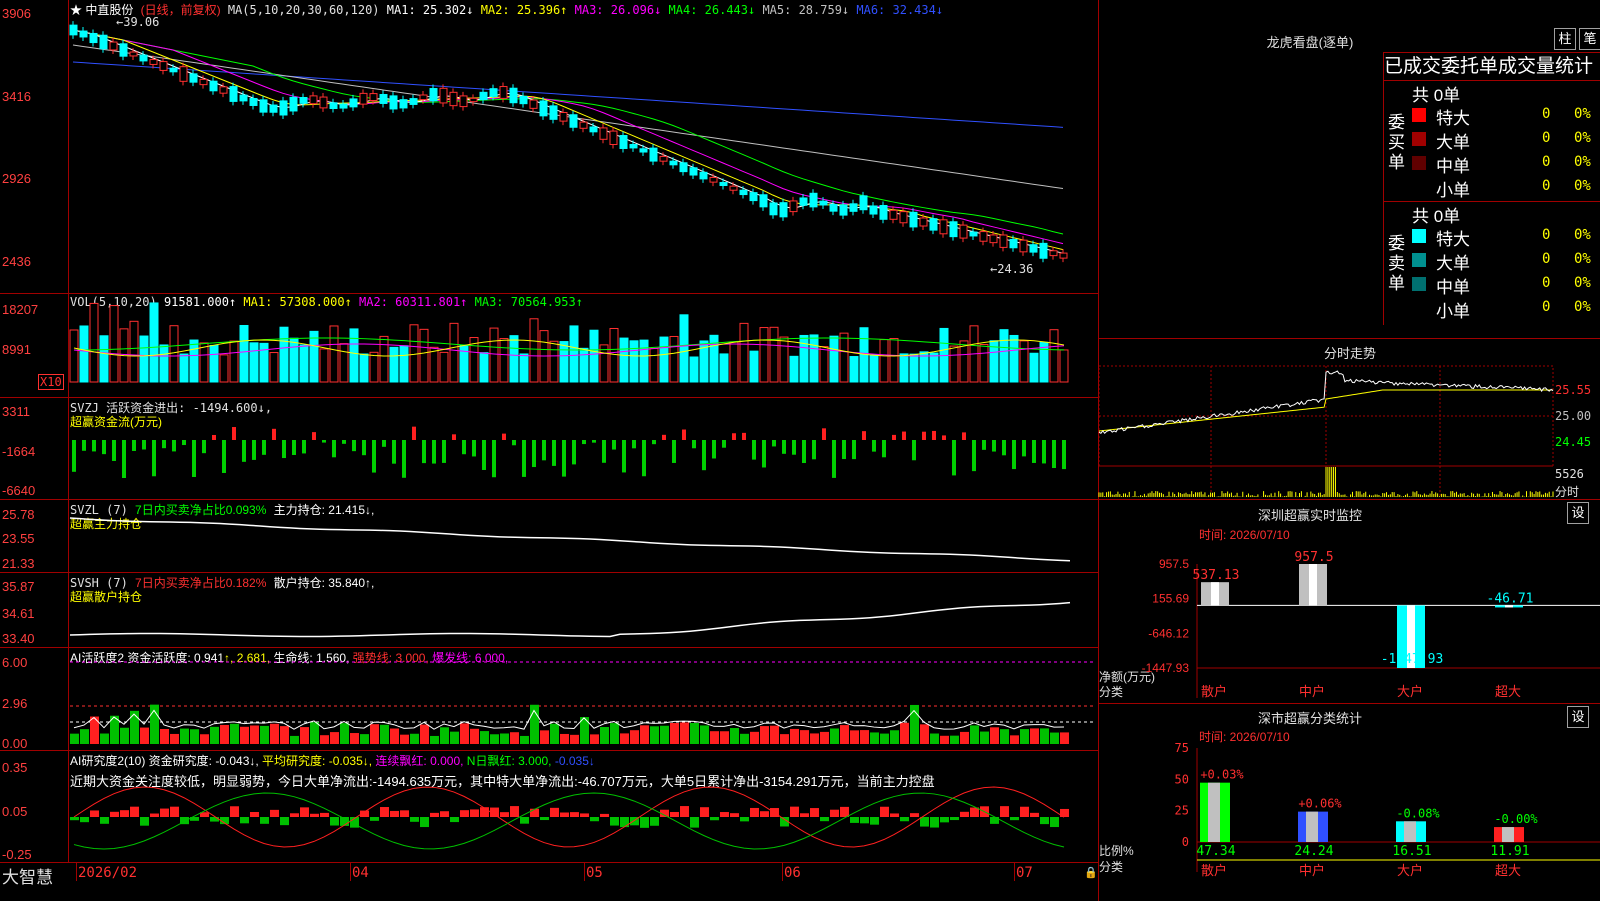 The width and height of the screenshot is (1600, 901). What do you see at coordinates (1453, 190) in the screenshot?
I see `buy-row-label: 小单` at bounding box center [1453, 190].